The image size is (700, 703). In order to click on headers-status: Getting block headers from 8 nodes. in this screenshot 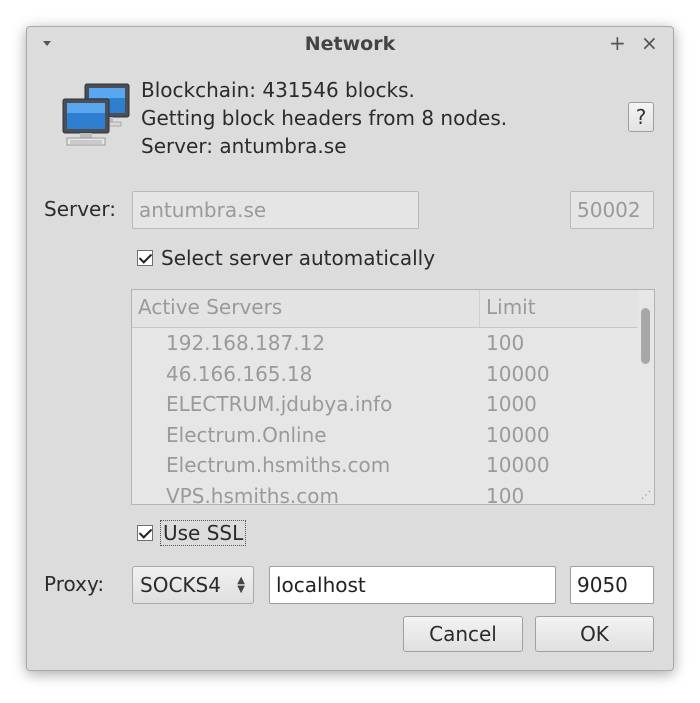, I will do `click(324, 118)`.